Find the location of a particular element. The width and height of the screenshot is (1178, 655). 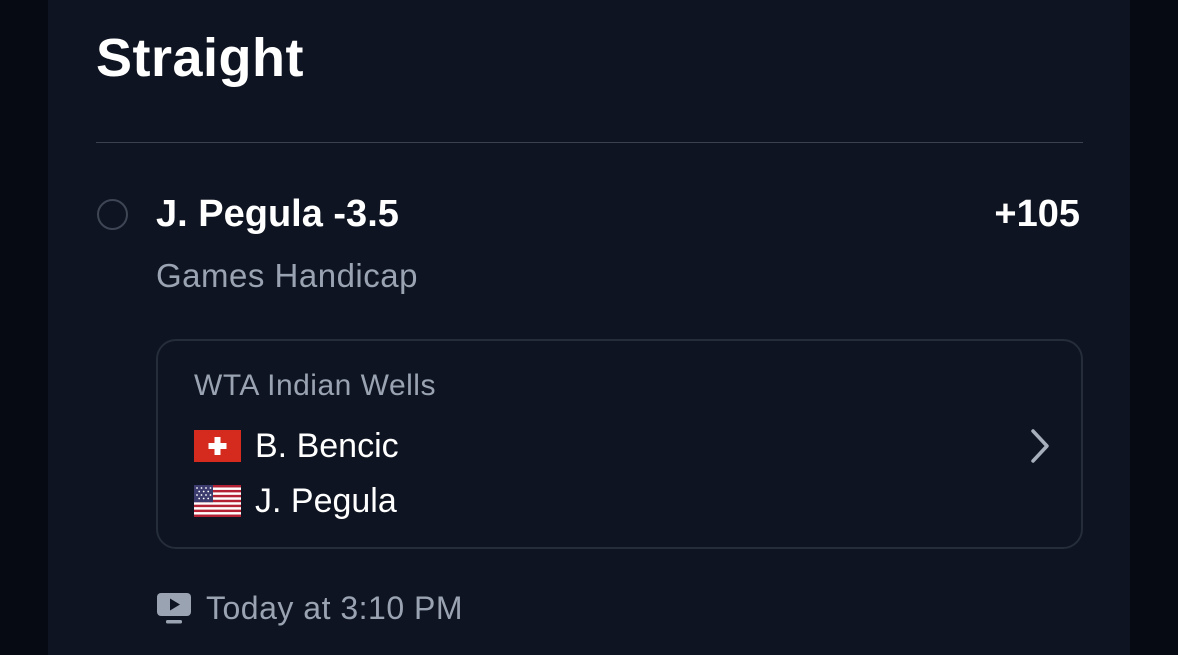

switzerland-flag-icon is located at coordinates (217, 446).